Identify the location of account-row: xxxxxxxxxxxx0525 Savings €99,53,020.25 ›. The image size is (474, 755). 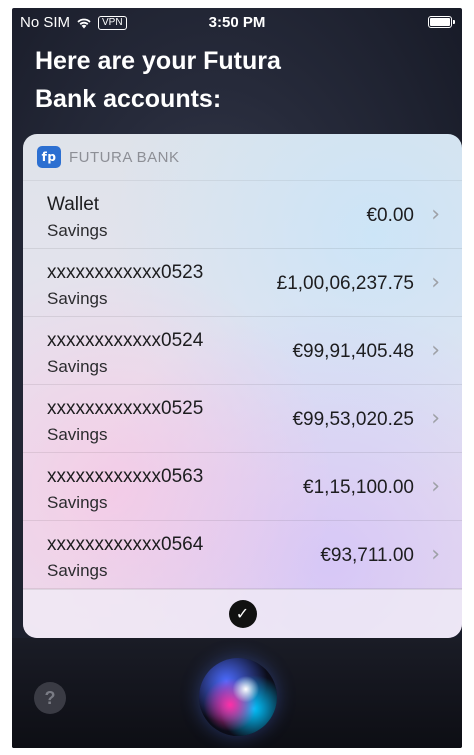
(242, 419).